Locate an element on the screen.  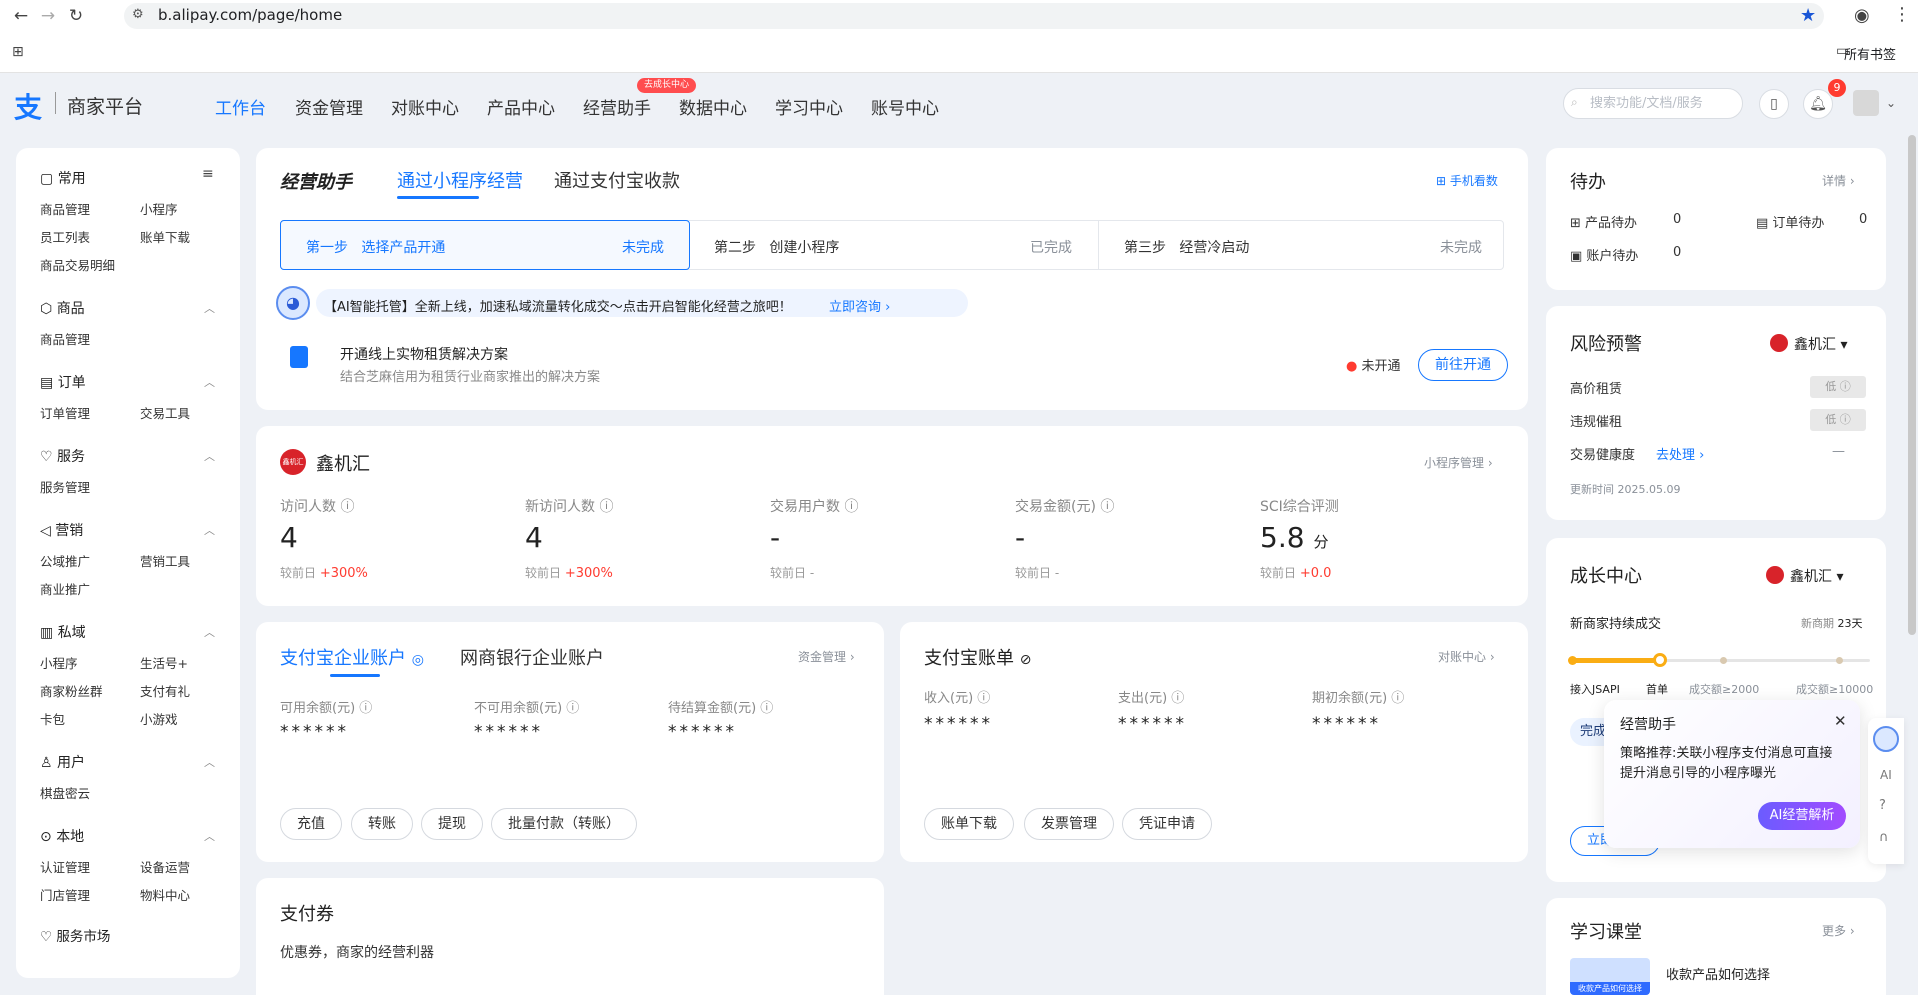
step-2-label: 第二步 创建小程序 is located at coordinates (776, 247).